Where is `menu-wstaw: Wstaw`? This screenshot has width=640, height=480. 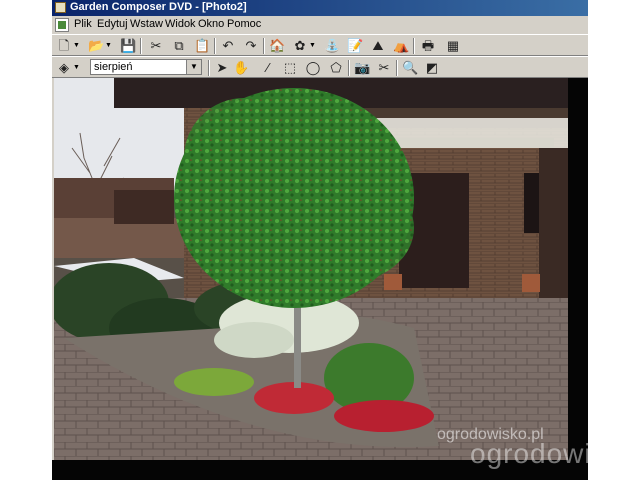 menu-wstaw: Wstaw is located at coordinates (146, 24).